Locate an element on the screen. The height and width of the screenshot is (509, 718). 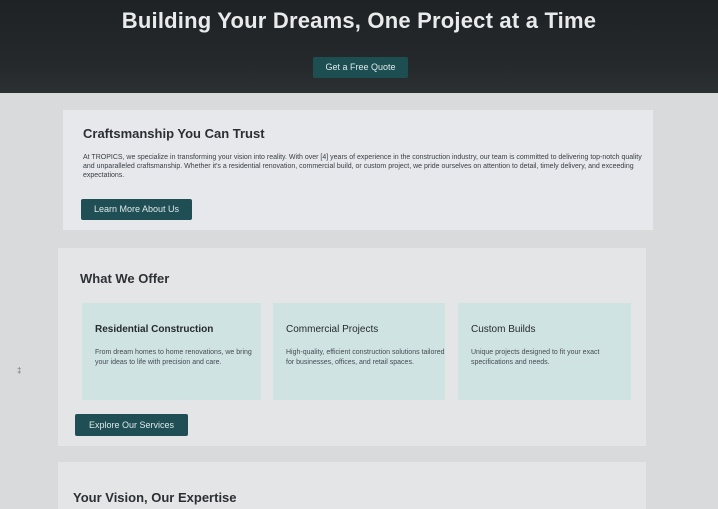
service-title: Custom Builds is located at coordinates (503, 329).